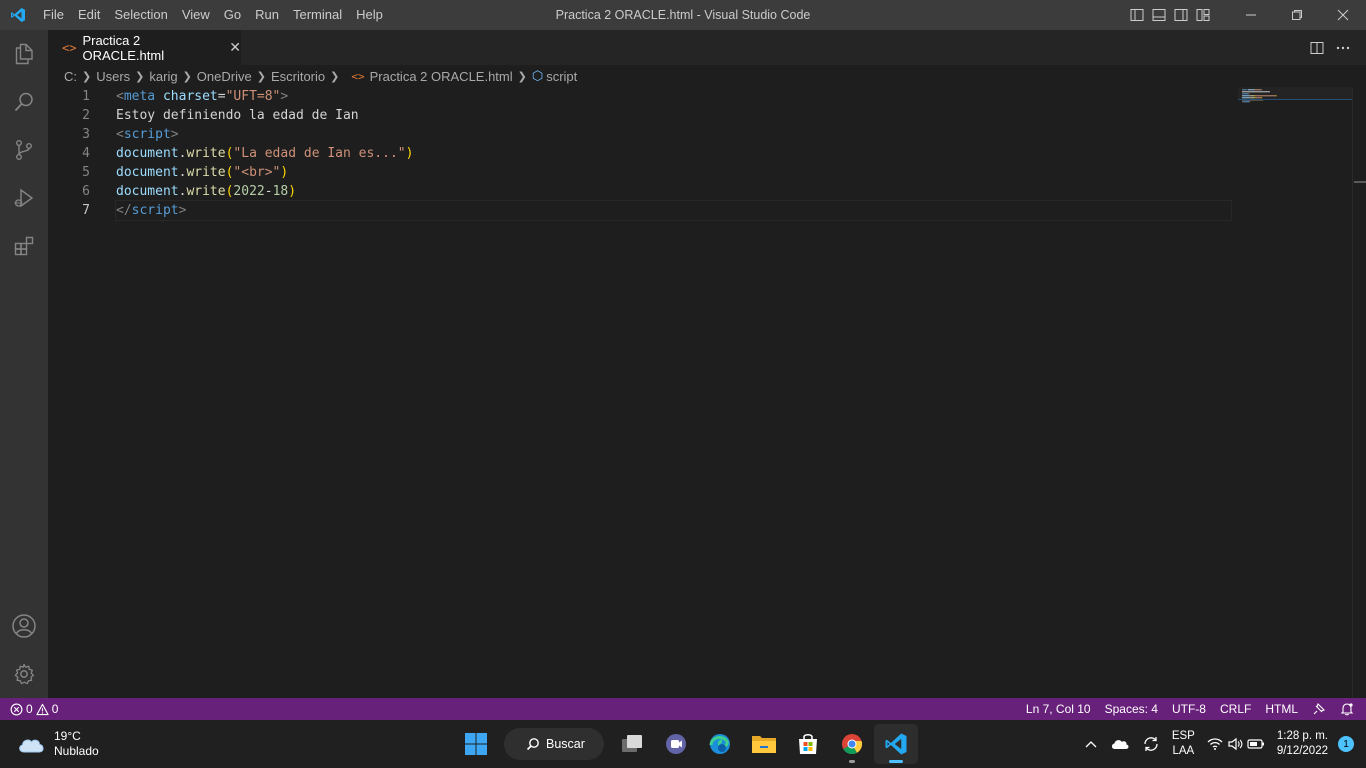 The height and width of the screenshot is (768, 1366). I want to click on tab-close-icon: ✕, so click(235, 47).